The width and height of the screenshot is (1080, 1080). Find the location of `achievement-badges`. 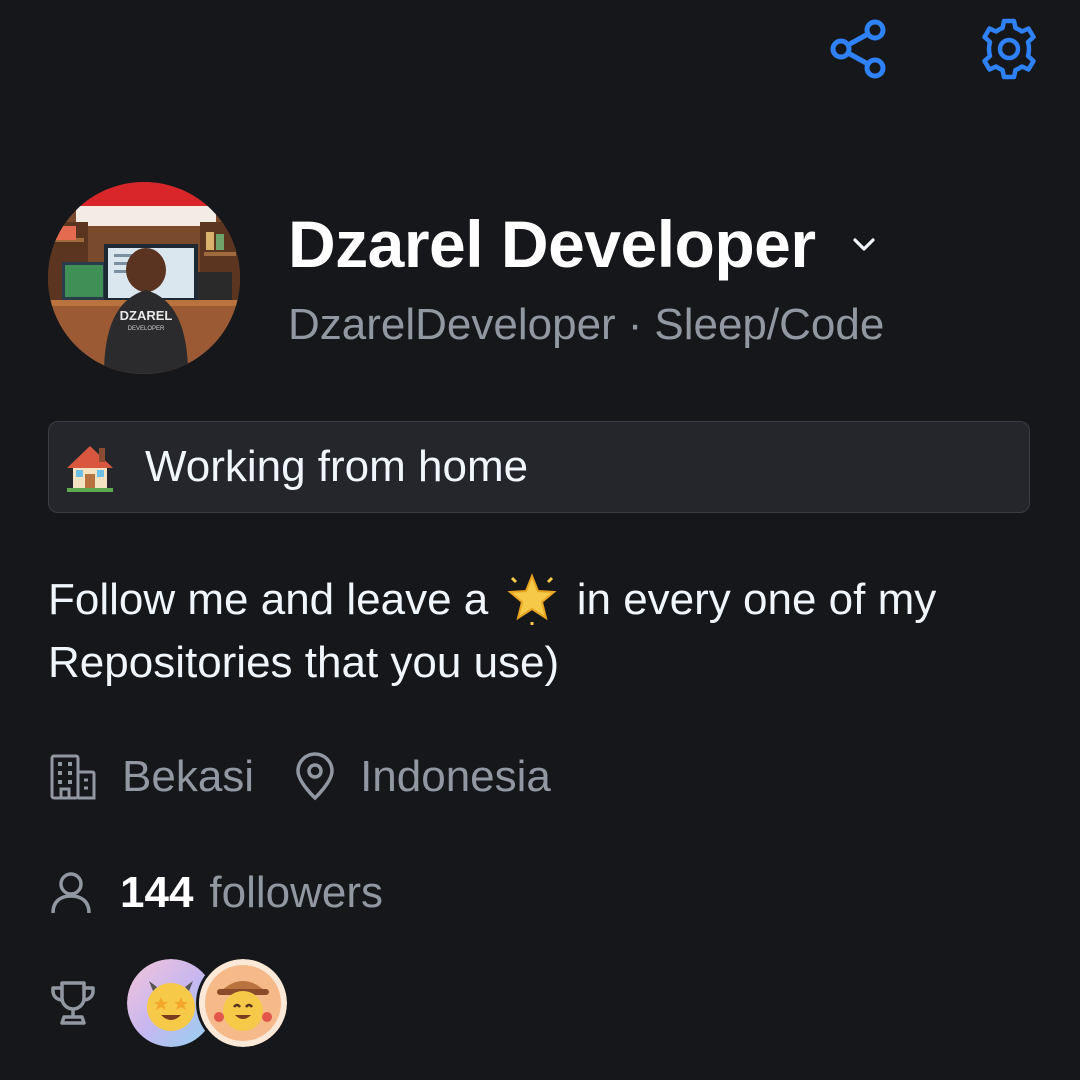

achievement-badges is located at coordinates (207, 1003).